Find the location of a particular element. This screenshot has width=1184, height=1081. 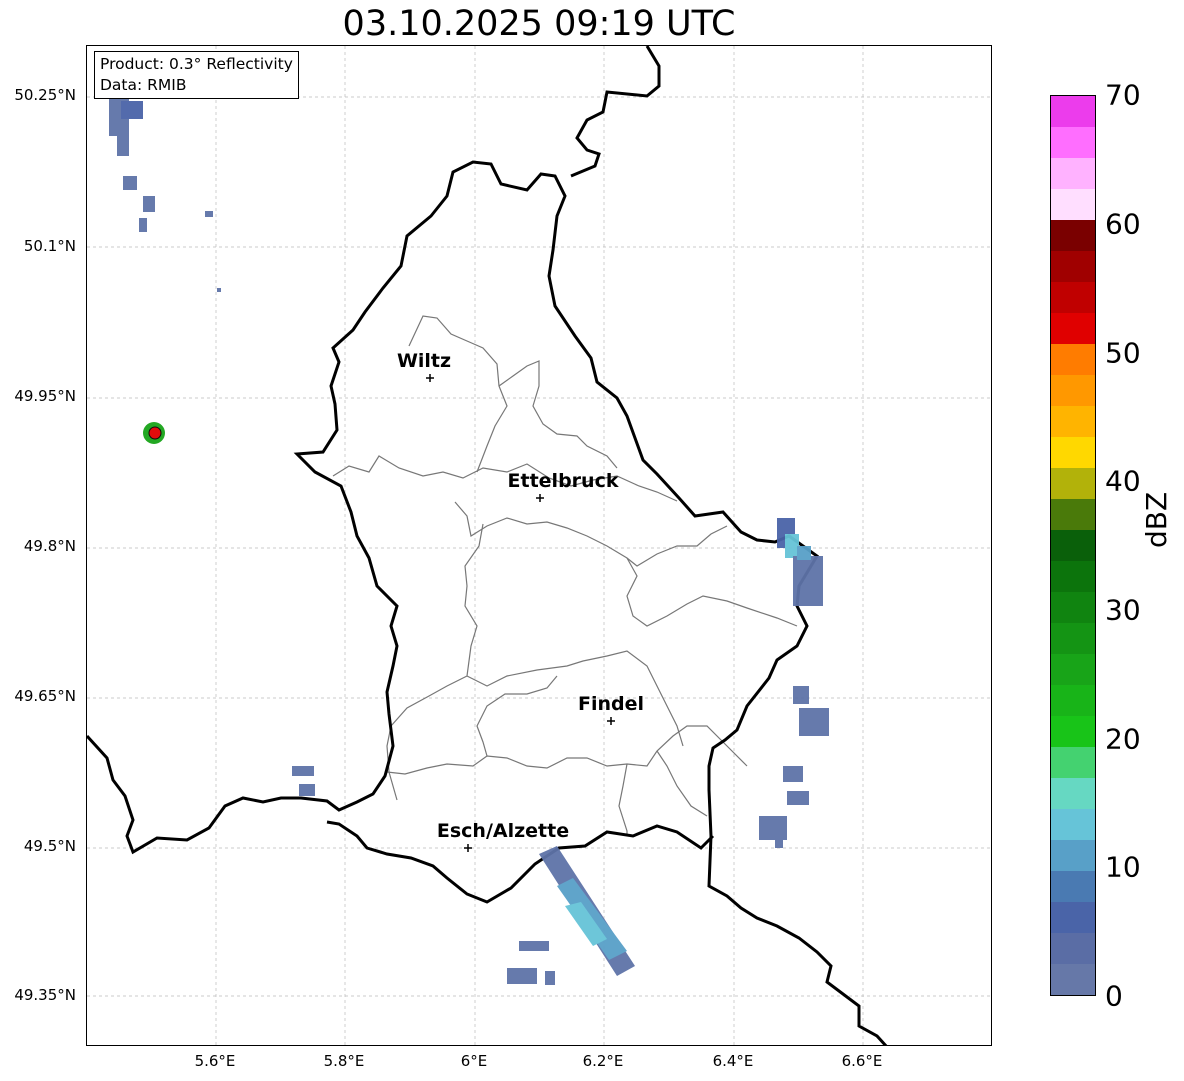

city-label-wiltz: Wiltz is located at coordinates (424, 361).